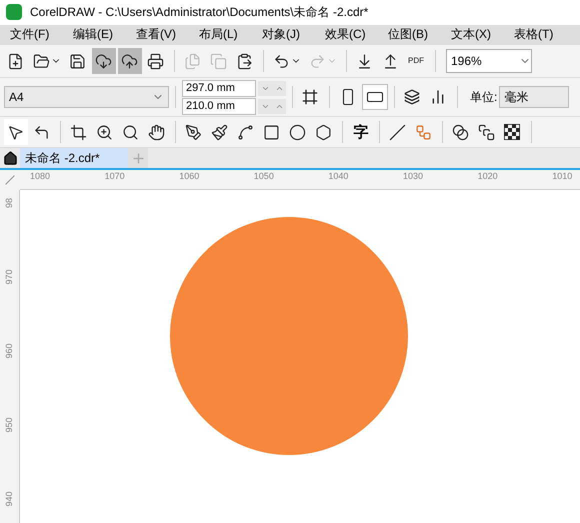  Describe the element at coordinates (281, 61) in the screenshot. I see `undo-icon` at that location.